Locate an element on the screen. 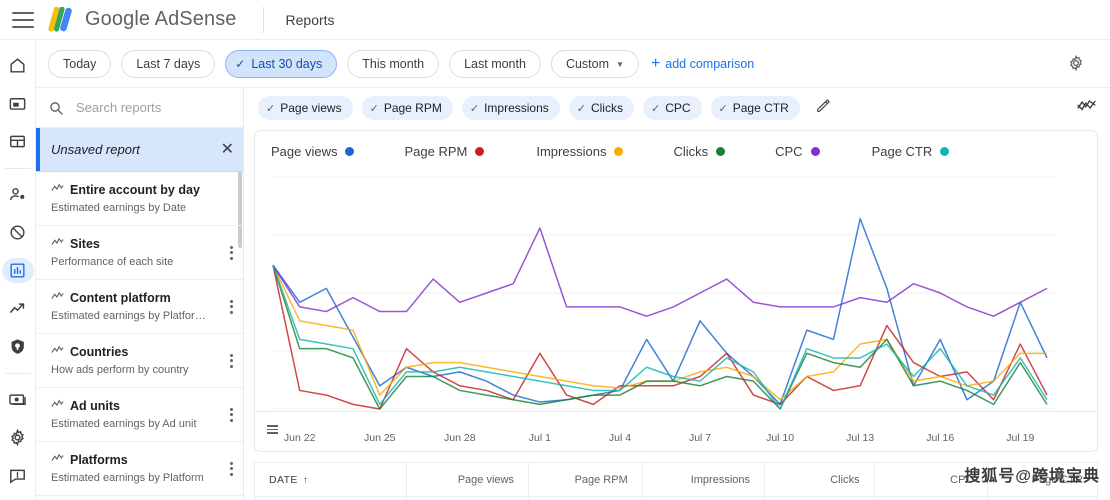 The width and height of the screenshot is (1110, 500). rail-item-brand-safety is located at coordinates (18, 195).